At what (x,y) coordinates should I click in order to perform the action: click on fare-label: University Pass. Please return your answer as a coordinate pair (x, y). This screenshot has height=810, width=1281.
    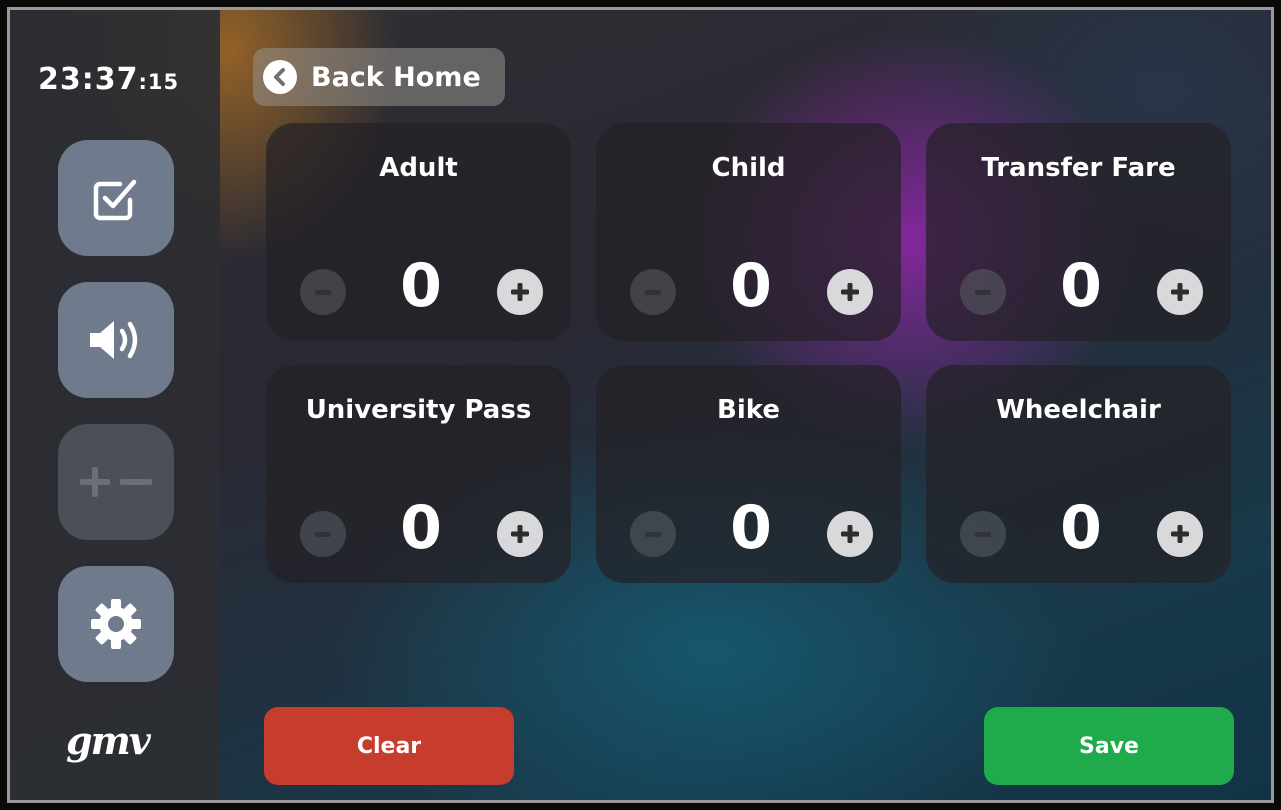
    Looking at the image, I should click on (418, 410).